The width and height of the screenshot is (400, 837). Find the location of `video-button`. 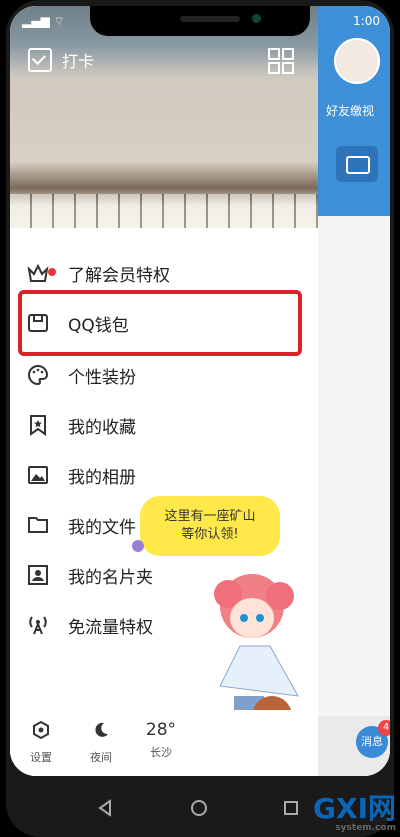

video-button is located at coordinates (357, 164).